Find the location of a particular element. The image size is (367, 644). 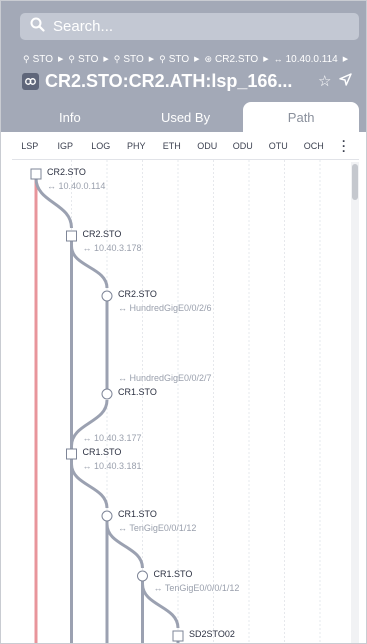

tab-path: Path is located at coordinates (301, 117).